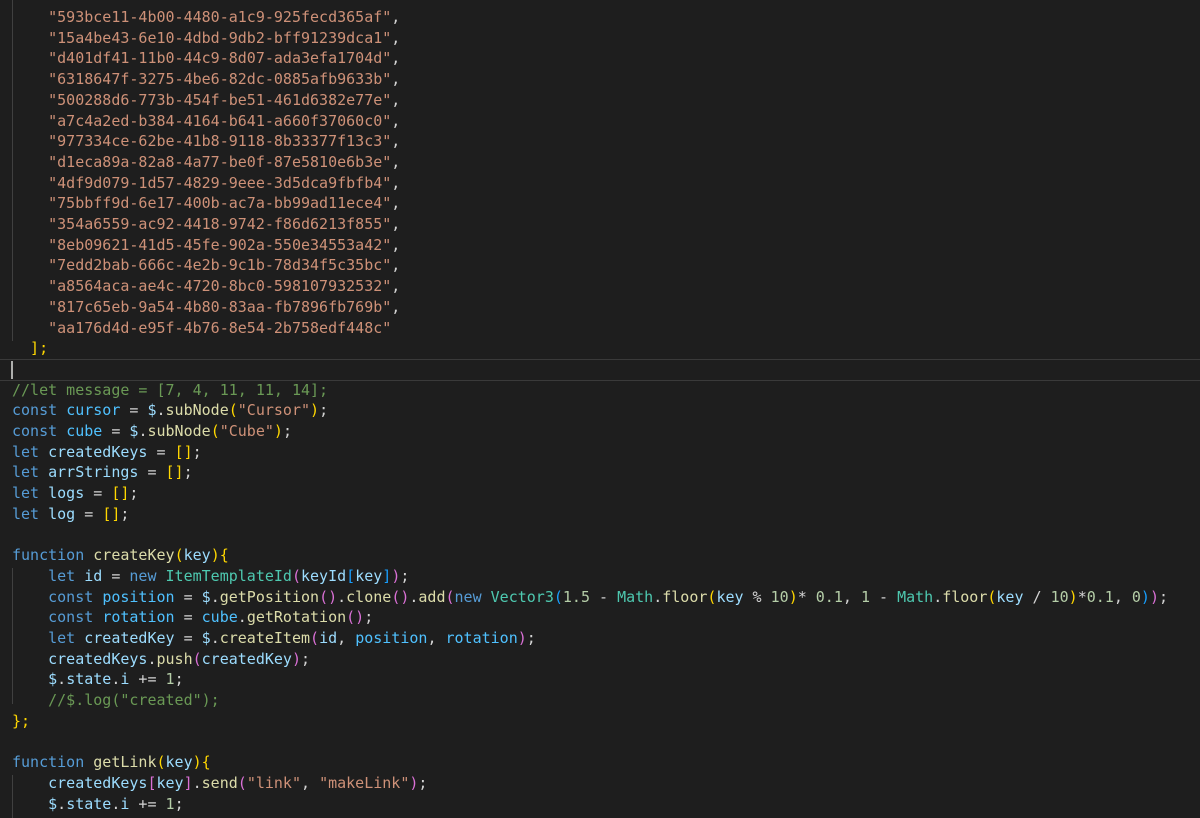  Describe the element at coordinates (468, 597) in the screenshot. I see `code-token: new` at that location.